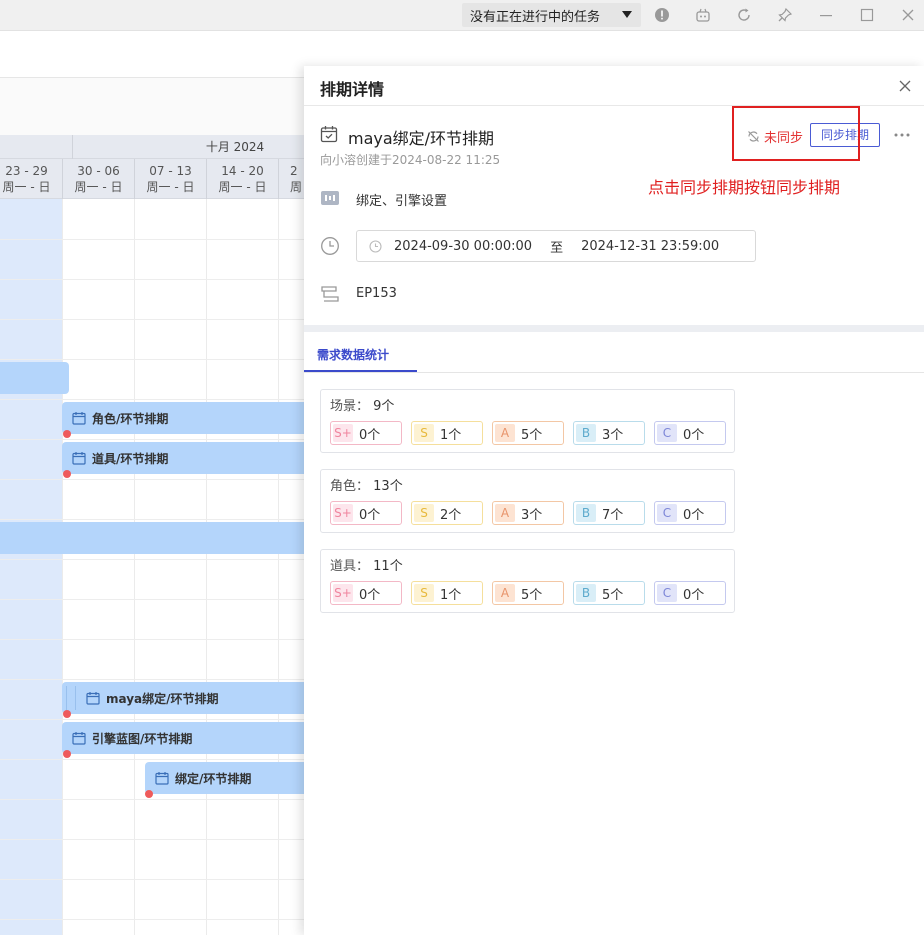 The image size is (924, 935). I want to click on gantt-bar-label: 道具/环节排期, so click(130, 458).